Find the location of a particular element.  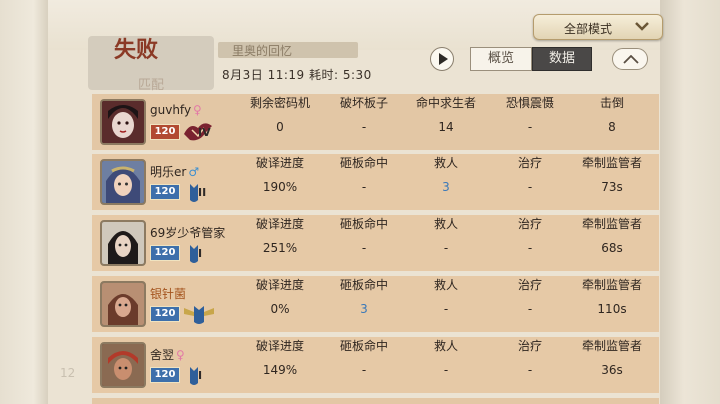

male-icon: ♂ is located at coordinates (194, 172).